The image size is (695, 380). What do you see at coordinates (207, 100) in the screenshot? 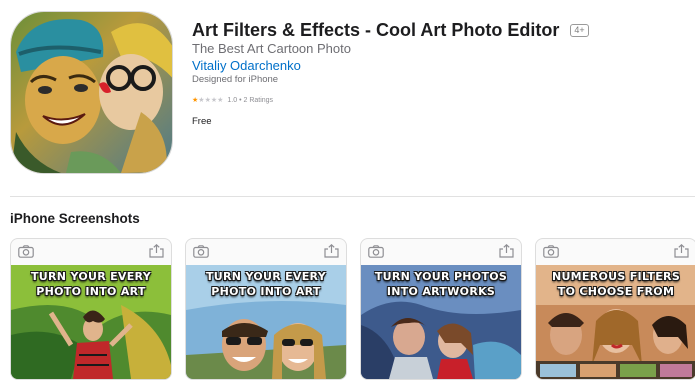
I see `star-rating: ★★★★★` at bounding box center [207, 100].